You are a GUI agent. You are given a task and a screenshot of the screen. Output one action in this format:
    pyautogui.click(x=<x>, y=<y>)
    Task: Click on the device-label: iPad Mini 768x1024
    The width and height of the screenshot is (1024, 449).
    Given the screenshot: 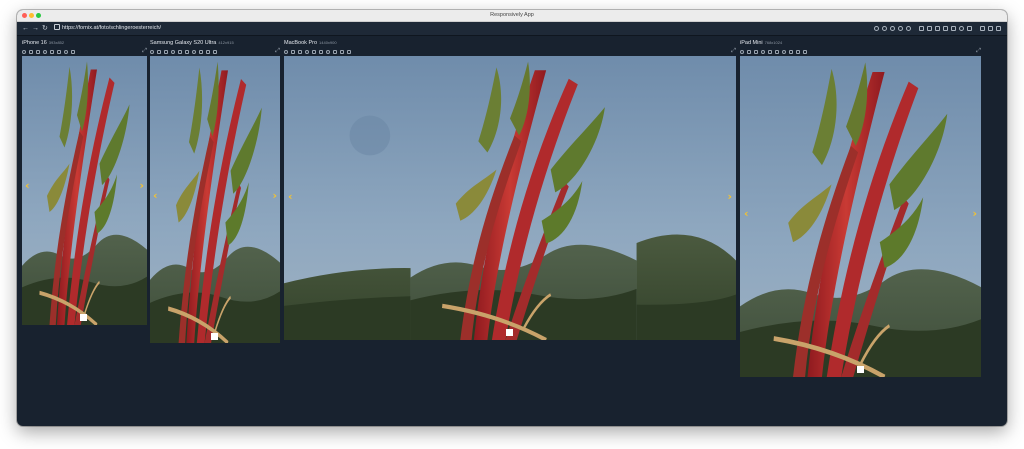 What is the action you would take?
    pyautogui.click(x=761, y=43)
    